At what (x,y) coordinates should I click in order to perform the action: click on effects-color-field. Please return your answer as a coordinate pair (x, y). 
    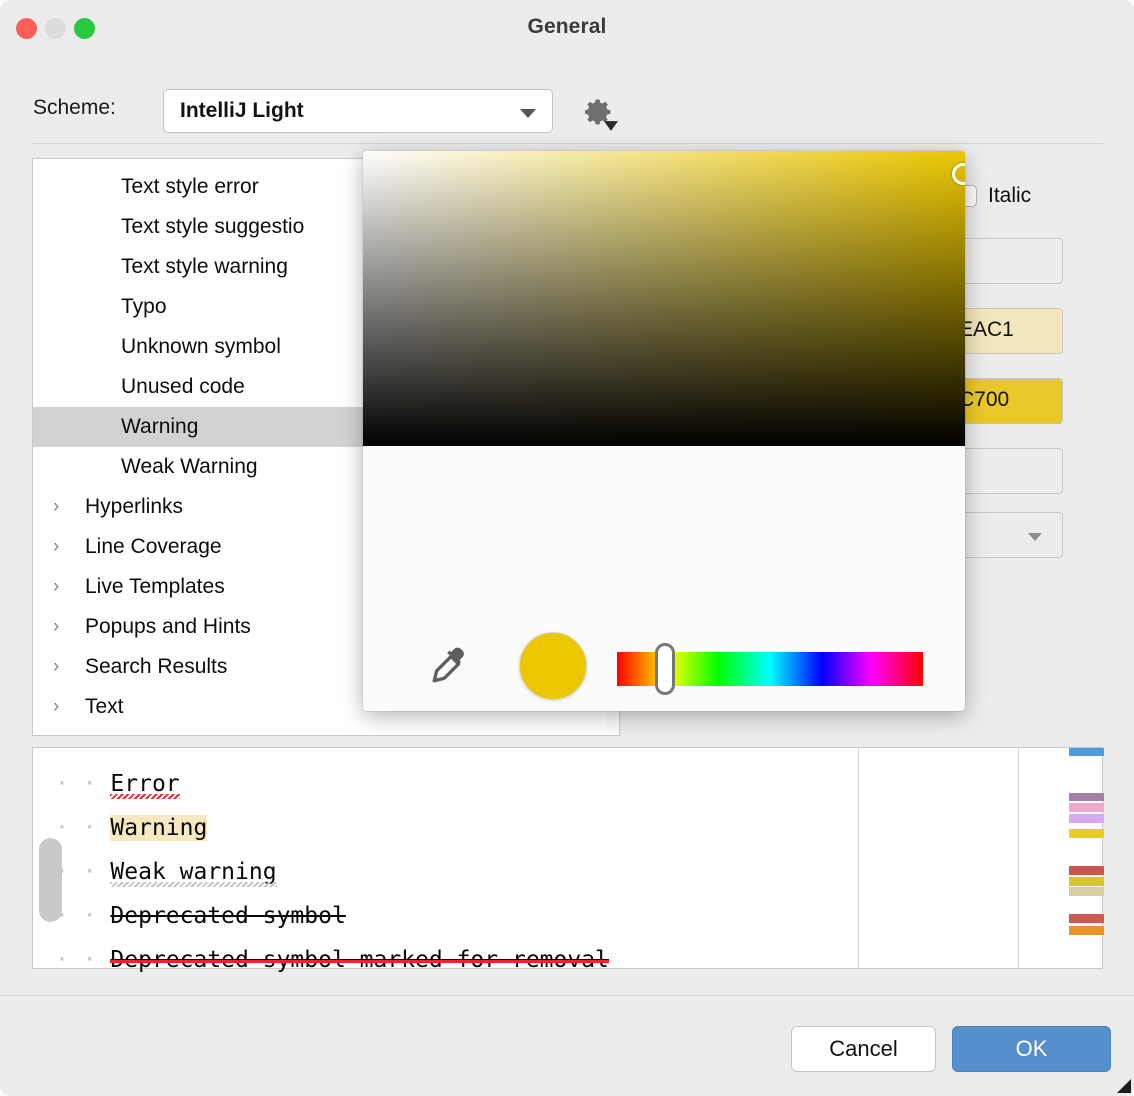
    Looking at the image, I should click on (1009, 471).